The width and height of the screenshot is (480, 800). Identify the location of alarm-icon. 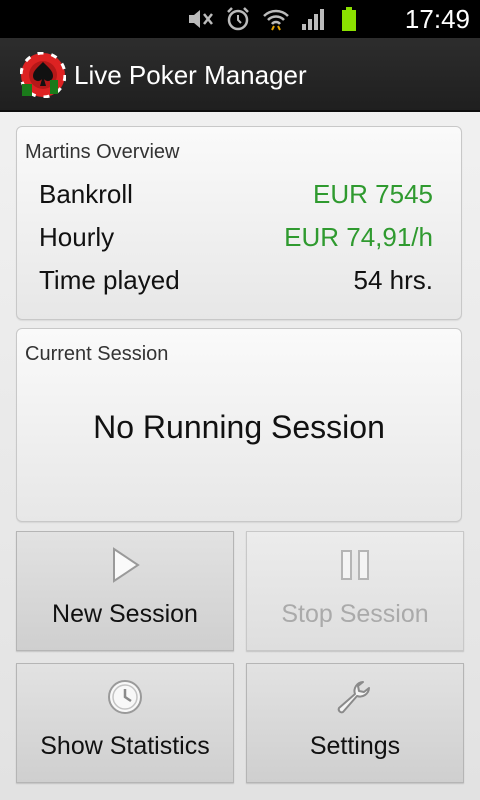
(238, 19).